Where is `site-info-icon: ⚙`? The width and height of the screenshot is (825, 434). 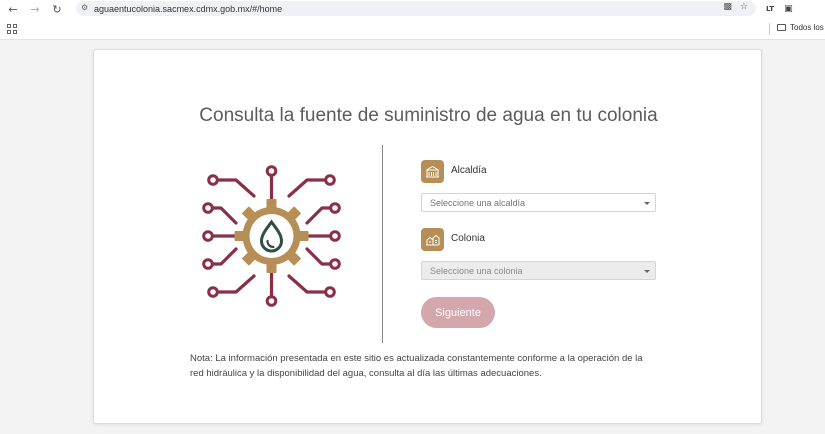 site-info-icon: ⚙ is located at coordinates (84, 7).